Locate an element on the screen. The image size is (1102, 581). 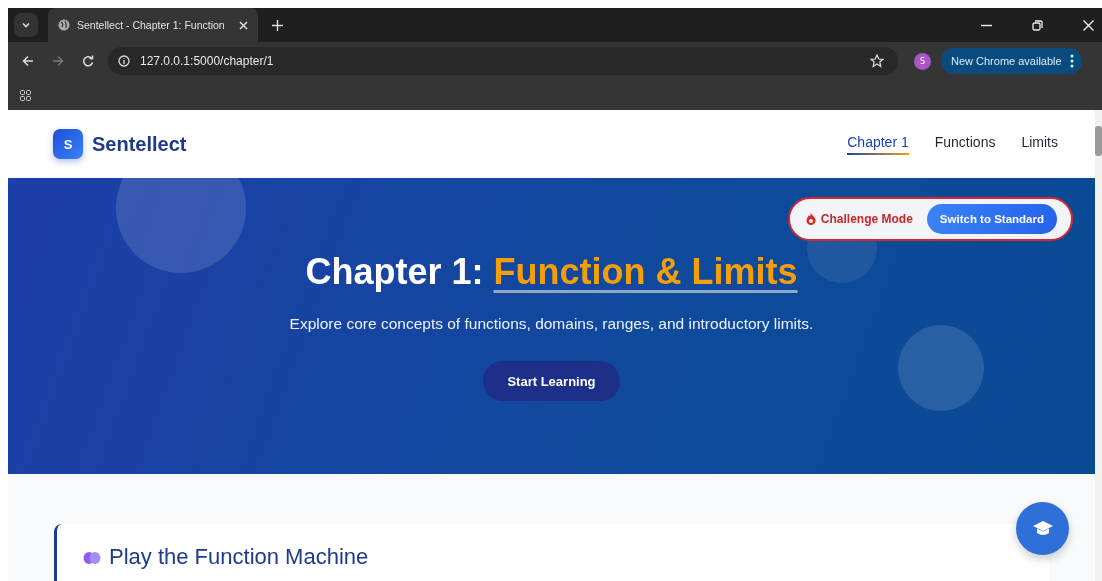
star-icon is located at coordinates (877, 61).